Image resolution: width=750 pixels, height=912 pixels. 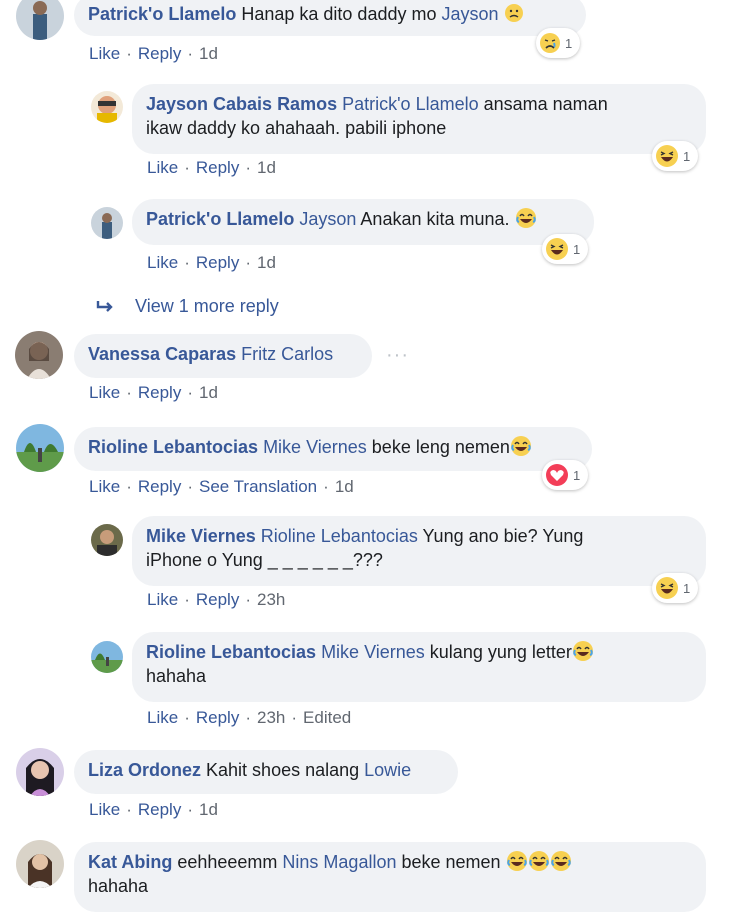 What do you see at coordinates (287, 354) in the screenshot?
I see `mention-link: Fritz Carlos` at bounding box center [287, 354].